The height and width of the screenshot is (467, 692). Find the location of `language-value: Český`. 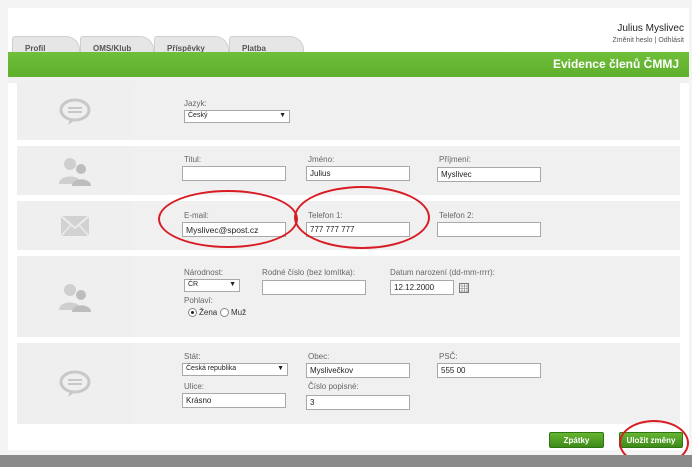

language-value: Český is located at coordinates (198, 115).